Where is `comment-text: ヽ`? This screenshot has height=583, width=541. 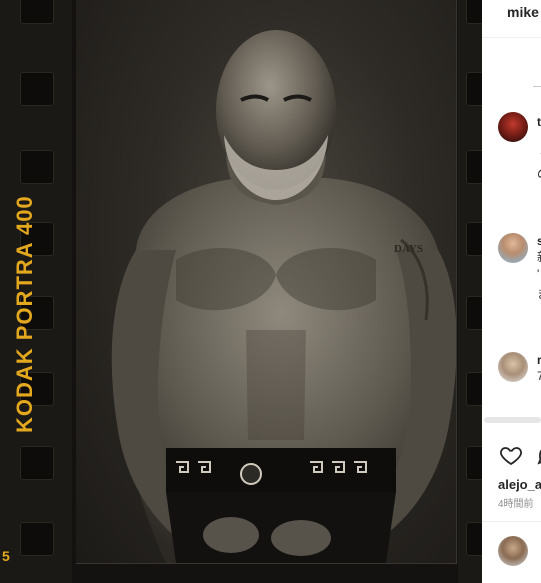
comment-text: ヽ is located at coordinates (539, 156).